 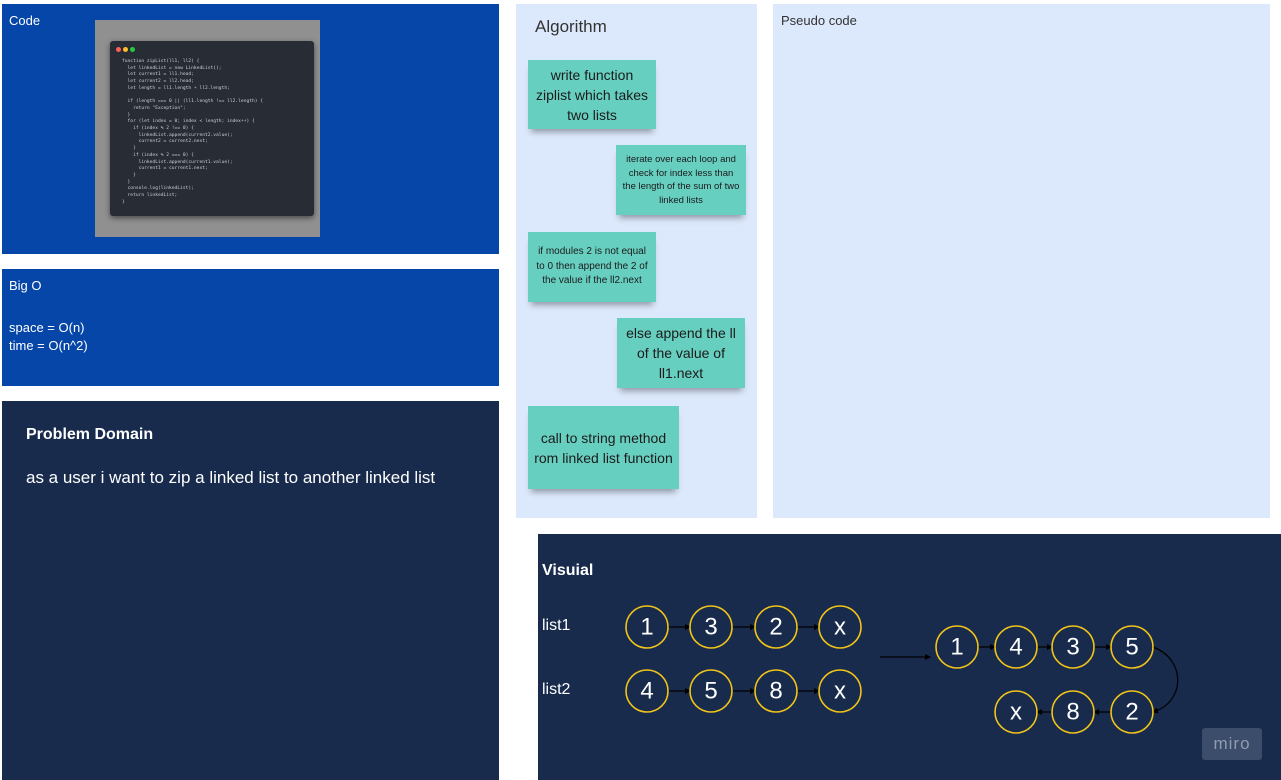 I want to click on minimize-dot-icon, so click(x=125, y=49).